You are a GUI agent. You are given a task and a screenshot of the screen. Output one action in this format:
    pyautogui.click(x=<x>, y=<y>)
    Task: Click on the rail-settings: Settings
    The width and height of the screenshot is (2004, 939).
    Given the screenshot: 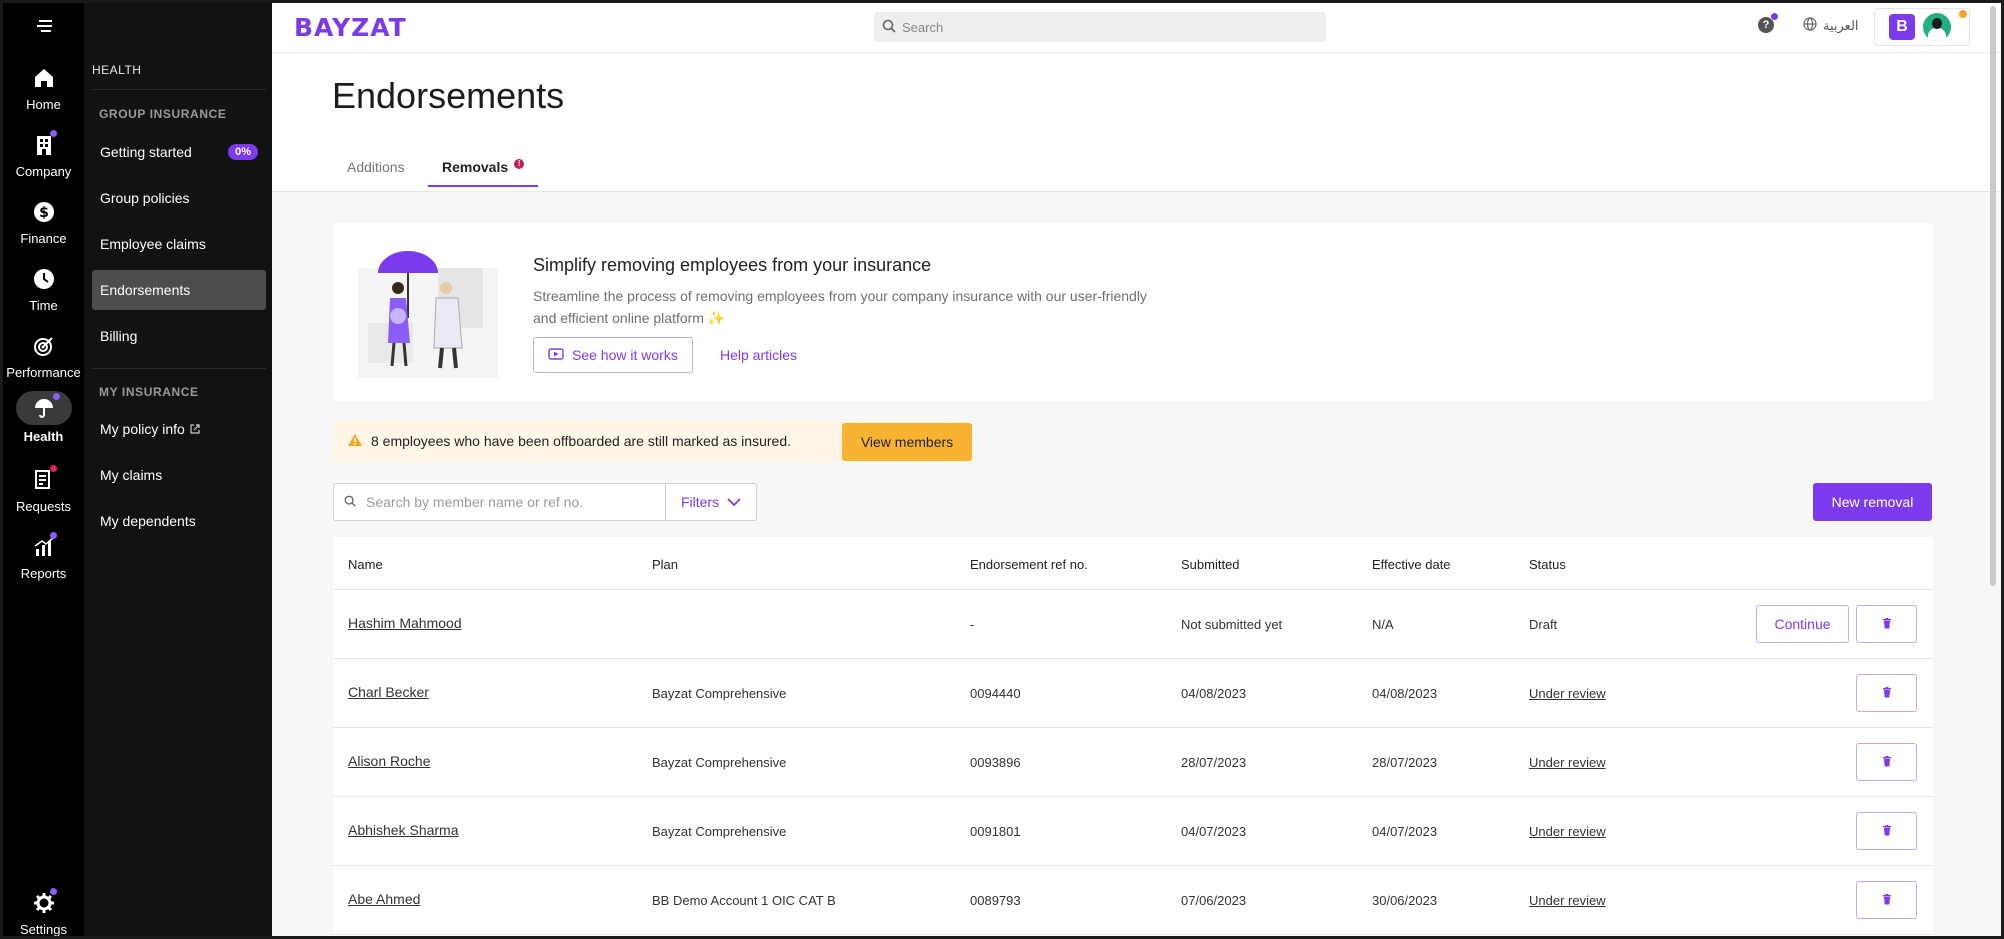 What is the action you would take?
    pyautogui.click(x=43, y=912)
    